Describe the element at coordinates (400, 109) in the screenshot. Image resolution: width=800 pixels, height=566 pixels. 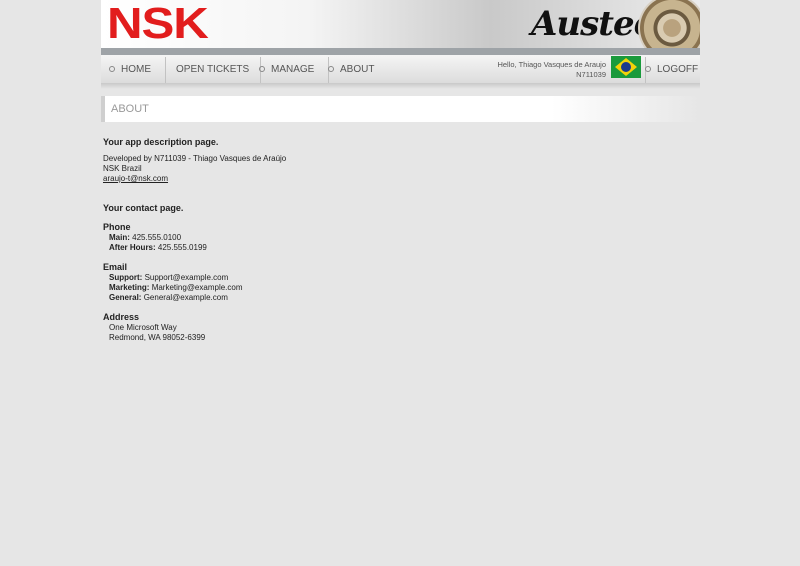
I see `section-header: ABOUT` at that location.